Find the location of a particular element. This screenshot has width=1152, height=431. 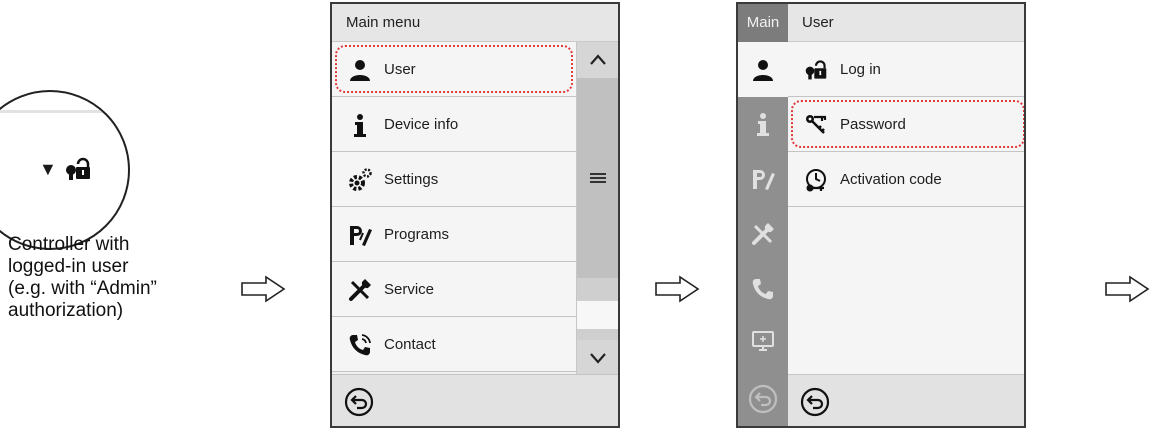

caption-line-3: (e.g. with “Admin” is located at coordinates (82, 288).